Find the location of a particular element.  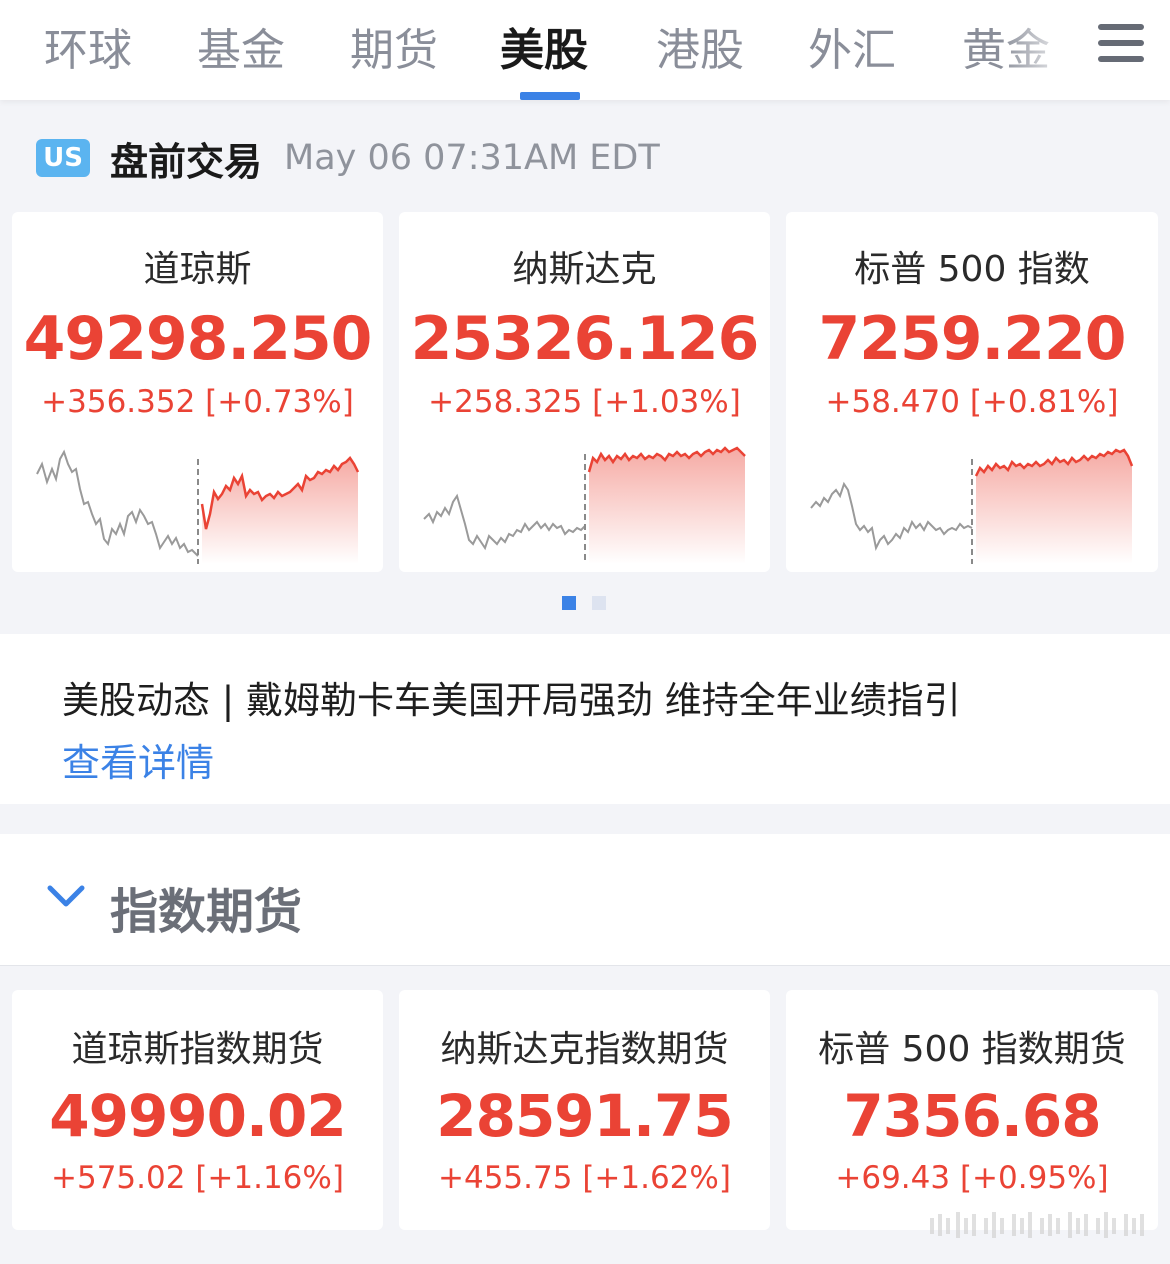

news-banner: 美股动态 | 戴姆勒卡车美国开局强劲 维持全年业绩指引 查看详情 is located at coordinates (585, 719).